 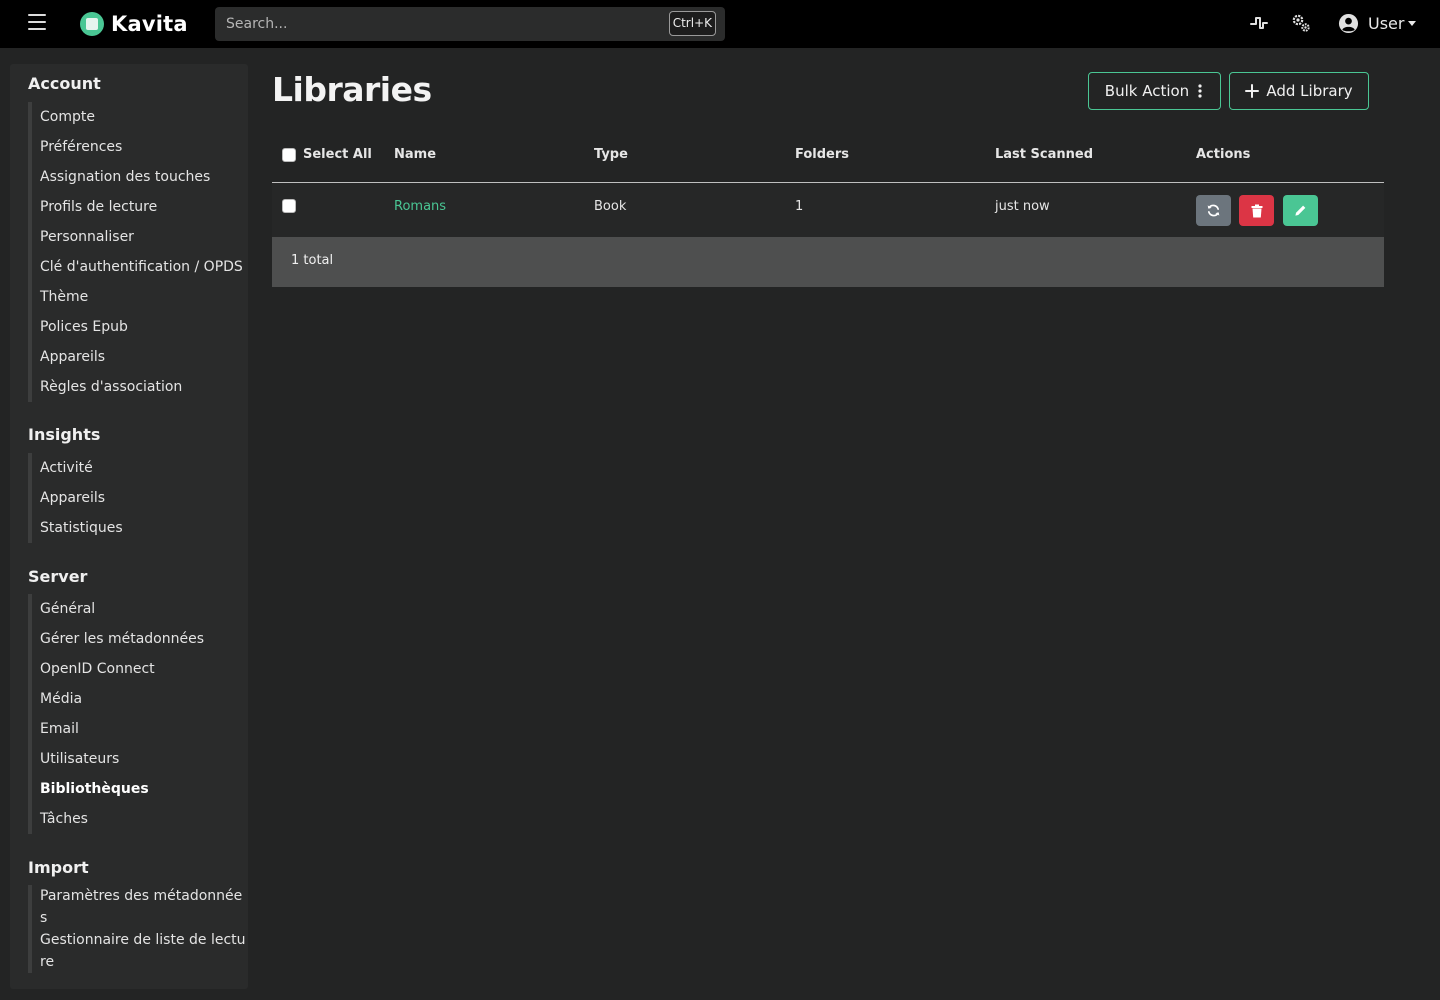 What do you see at coordinates (140, 468) in the screenshot?
I see `sidebar-item-activity: Activité` at bounding box center [140, 468].